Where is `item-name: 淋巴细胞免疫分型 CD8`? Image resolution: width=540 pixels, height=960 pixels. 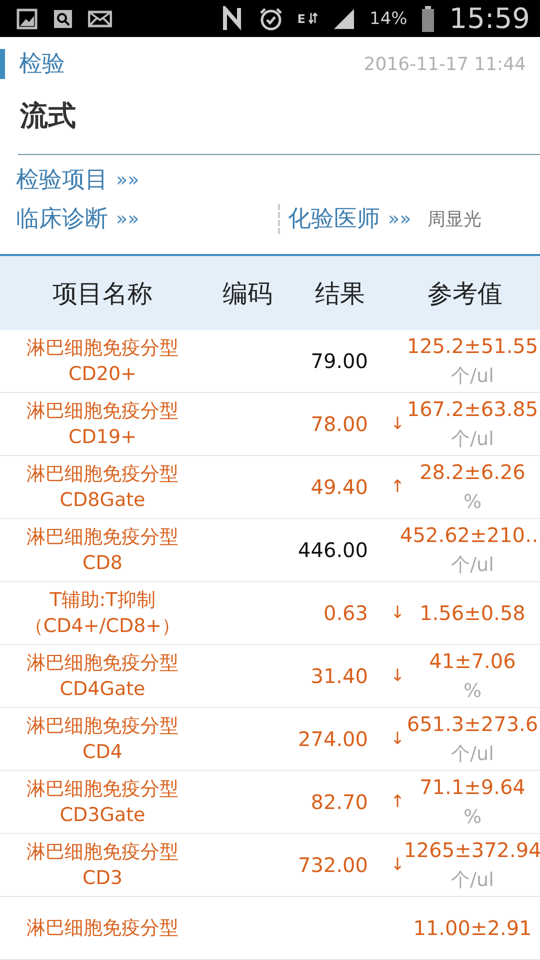 item-name: 淋巴细胞免疫分型 CD8 is located at coordinates (103, 550).